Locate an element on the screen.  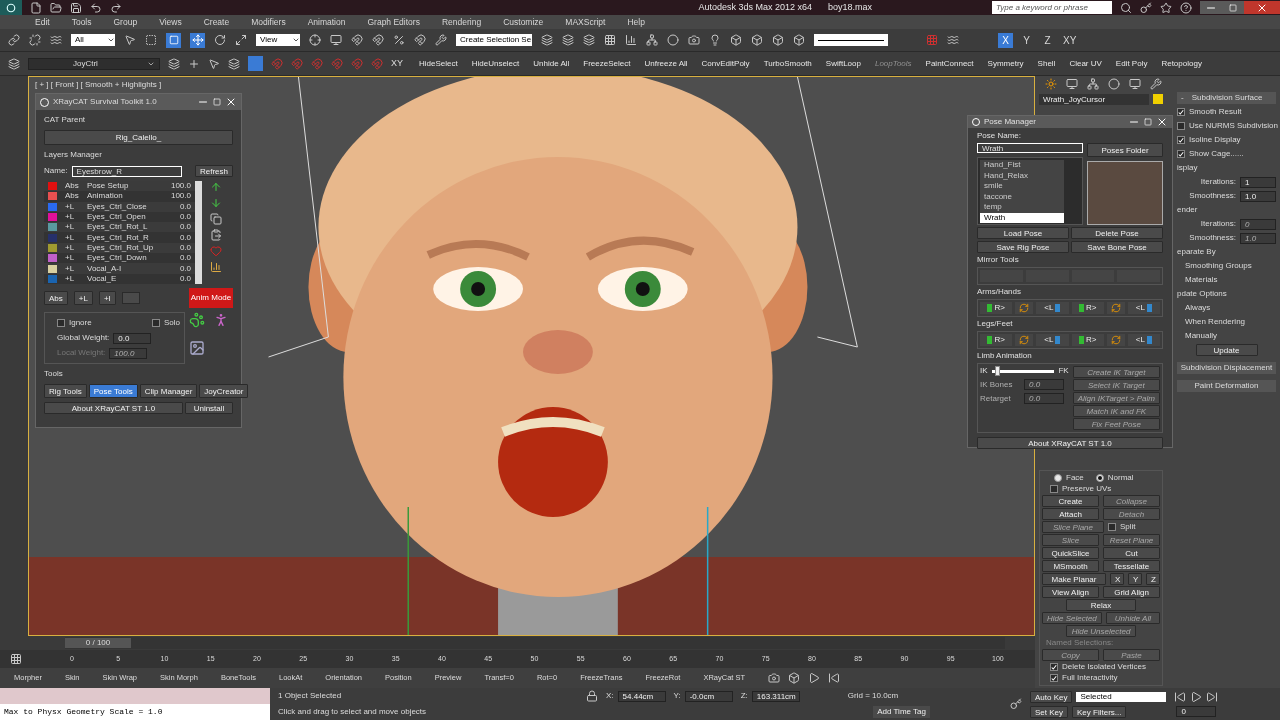
ribbon-button: Clear UV is located at coordinates (1085, 63).